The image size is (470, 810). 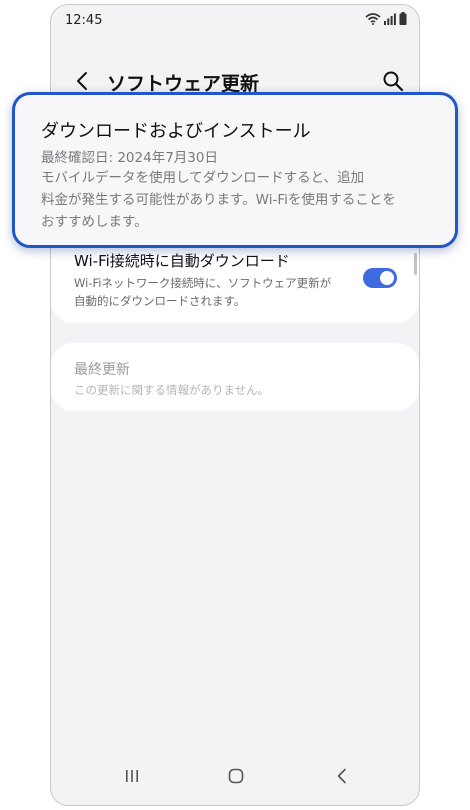 I want to click on description-line: 料金が発生する可能性があります。Wi-Fiを使用することを, so click(x=218, y=200).